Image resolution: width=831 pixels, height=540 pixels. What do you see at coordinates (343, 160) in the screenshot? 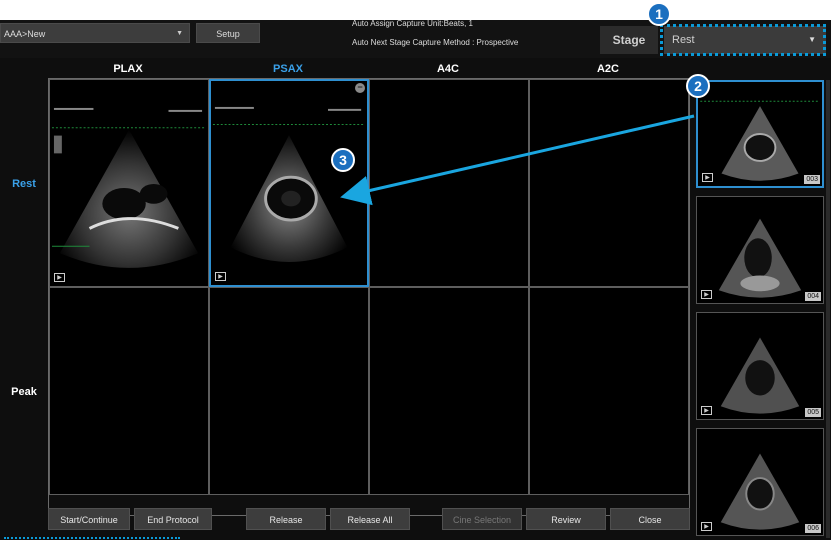
I see `callout-badge-3: 3` at bounding box center [343, 160].